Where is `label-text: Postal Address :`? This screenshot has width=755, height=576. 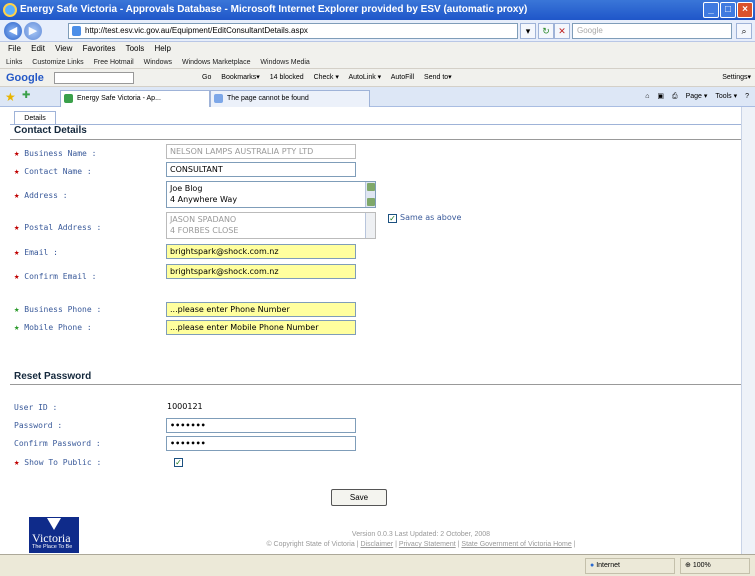 label-text: Postal Address : is located at coordinates (63, 227).